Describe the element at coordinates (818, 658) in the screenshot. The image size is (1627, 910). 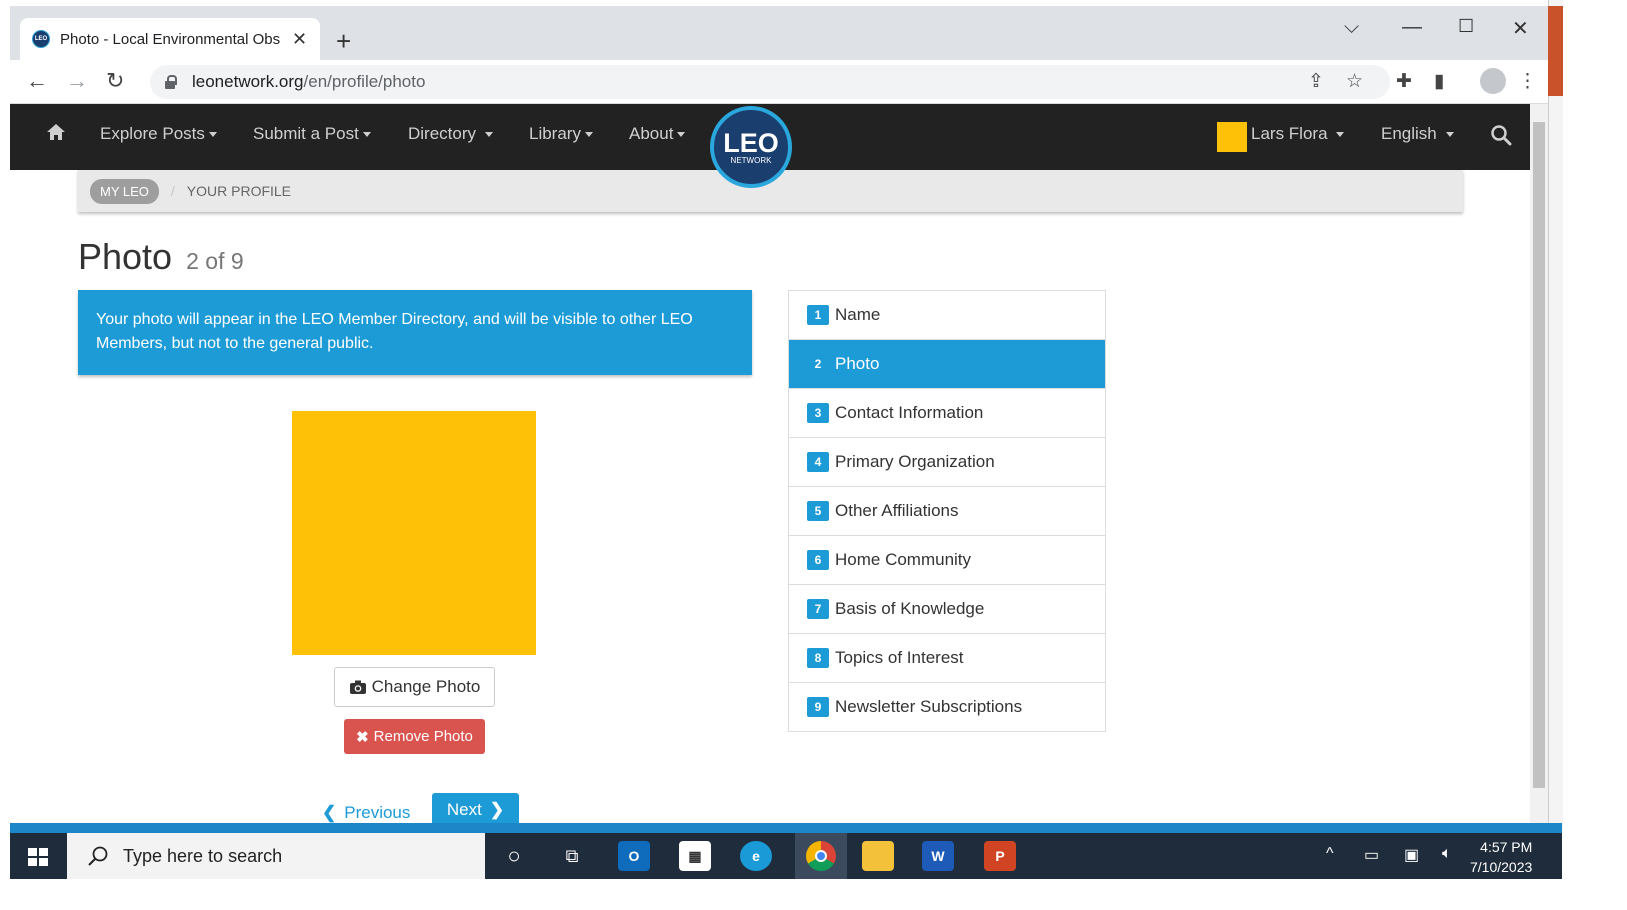
I see `step-number: 8` at that location.